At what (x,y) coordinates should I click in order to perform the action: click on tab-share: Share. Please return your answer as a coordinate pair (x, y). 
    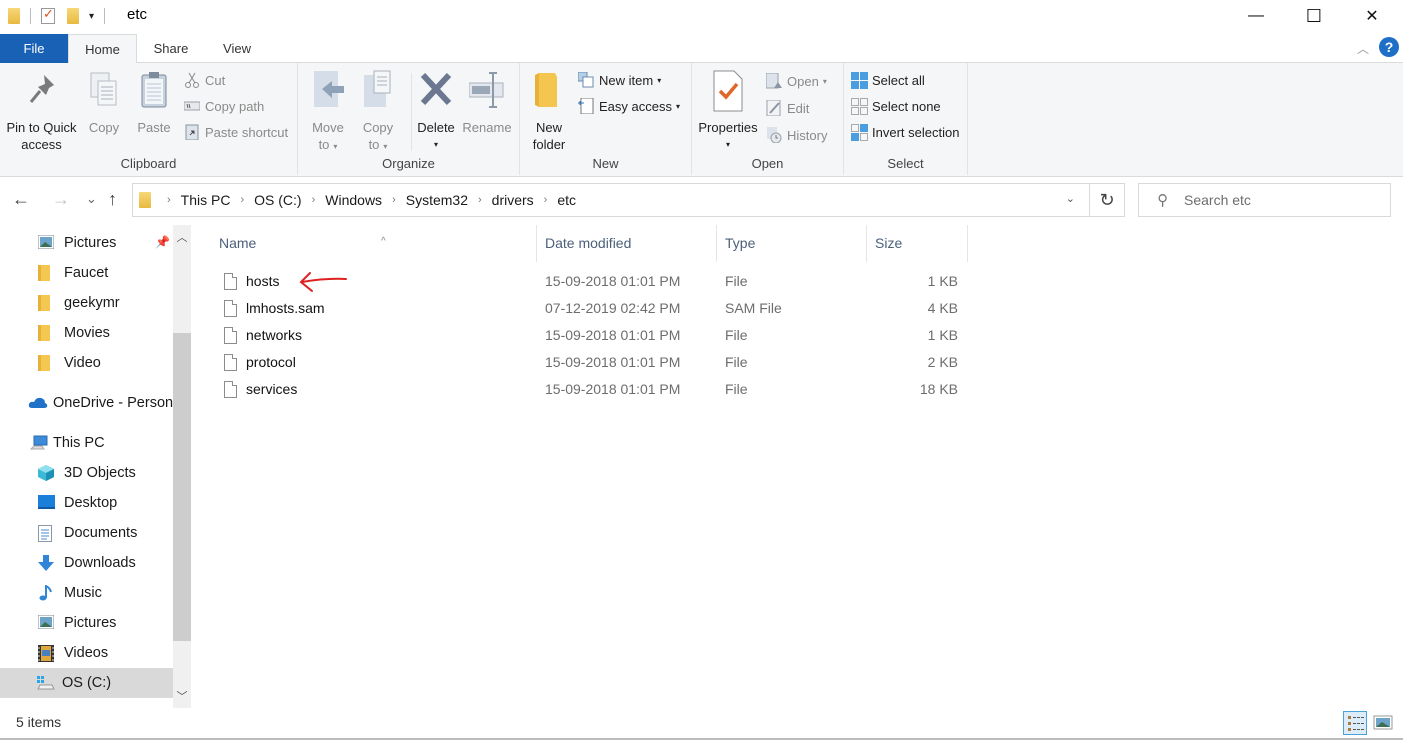
    Looking at the image, I should click on (171, 48).